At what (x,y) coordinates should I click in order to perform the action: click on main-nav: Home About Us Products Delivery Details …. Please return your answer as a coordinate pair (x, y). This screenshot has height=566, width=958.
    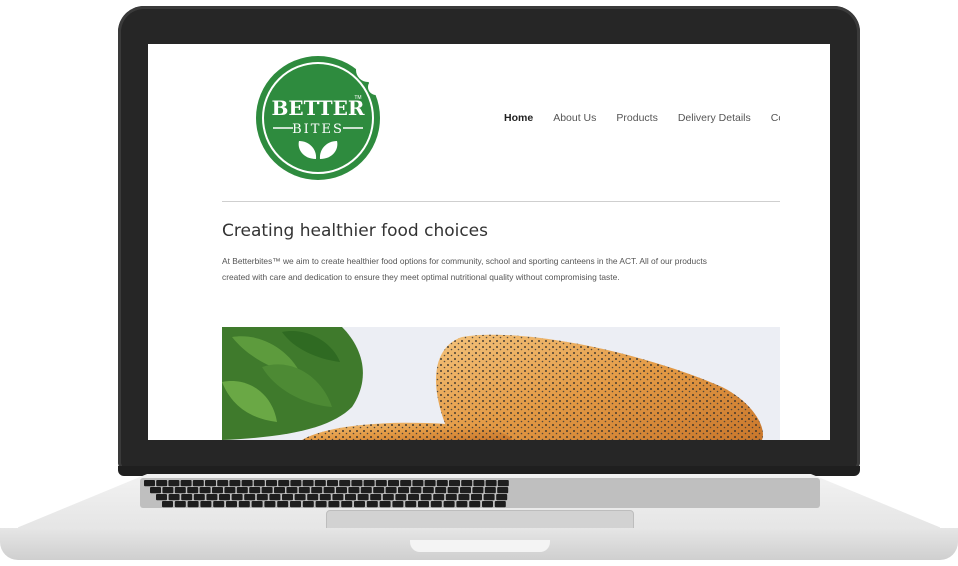
    Looking at the image, I should click on (658, 118).